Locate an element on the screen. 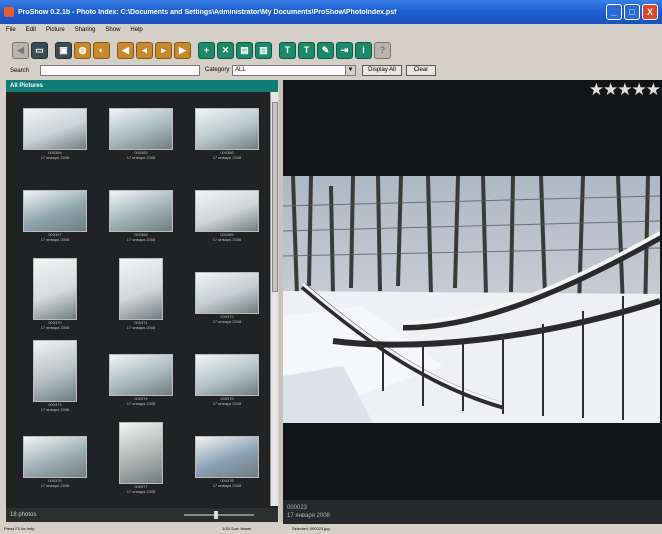  thumbnail-item: 000367 17 января 2008 is located at coordinates (55, 216).